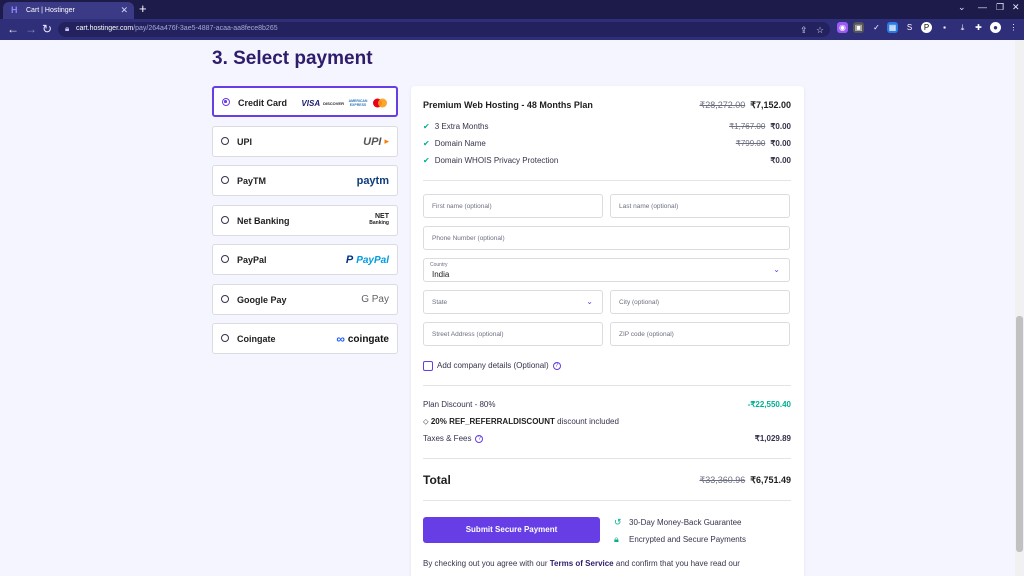  What do you see at coordinates (607, 160) in the screenshot?
I see `order-item: ✔ Domain WHOIS Privacy Protection ₹0.00` at bounding box center [607, 160].